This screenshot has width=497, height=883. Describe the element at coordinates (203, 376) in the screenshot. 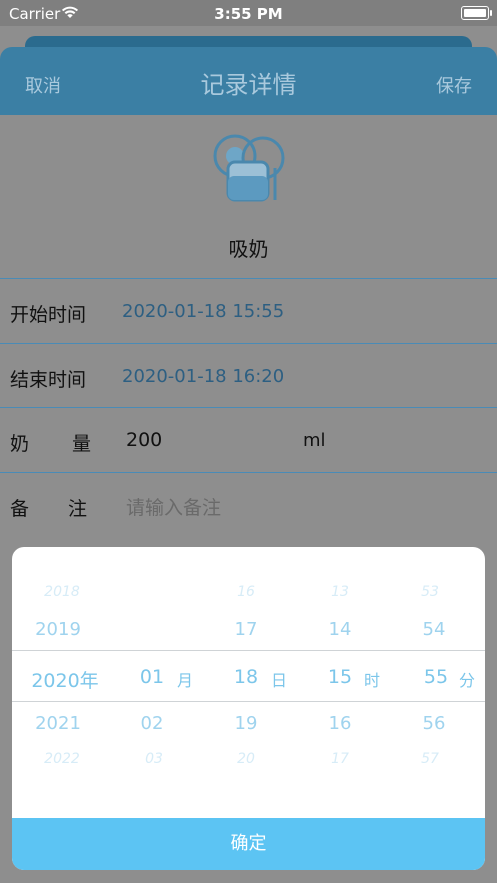

I see `end-time-value: 2020-01-18 16:20` at that location.